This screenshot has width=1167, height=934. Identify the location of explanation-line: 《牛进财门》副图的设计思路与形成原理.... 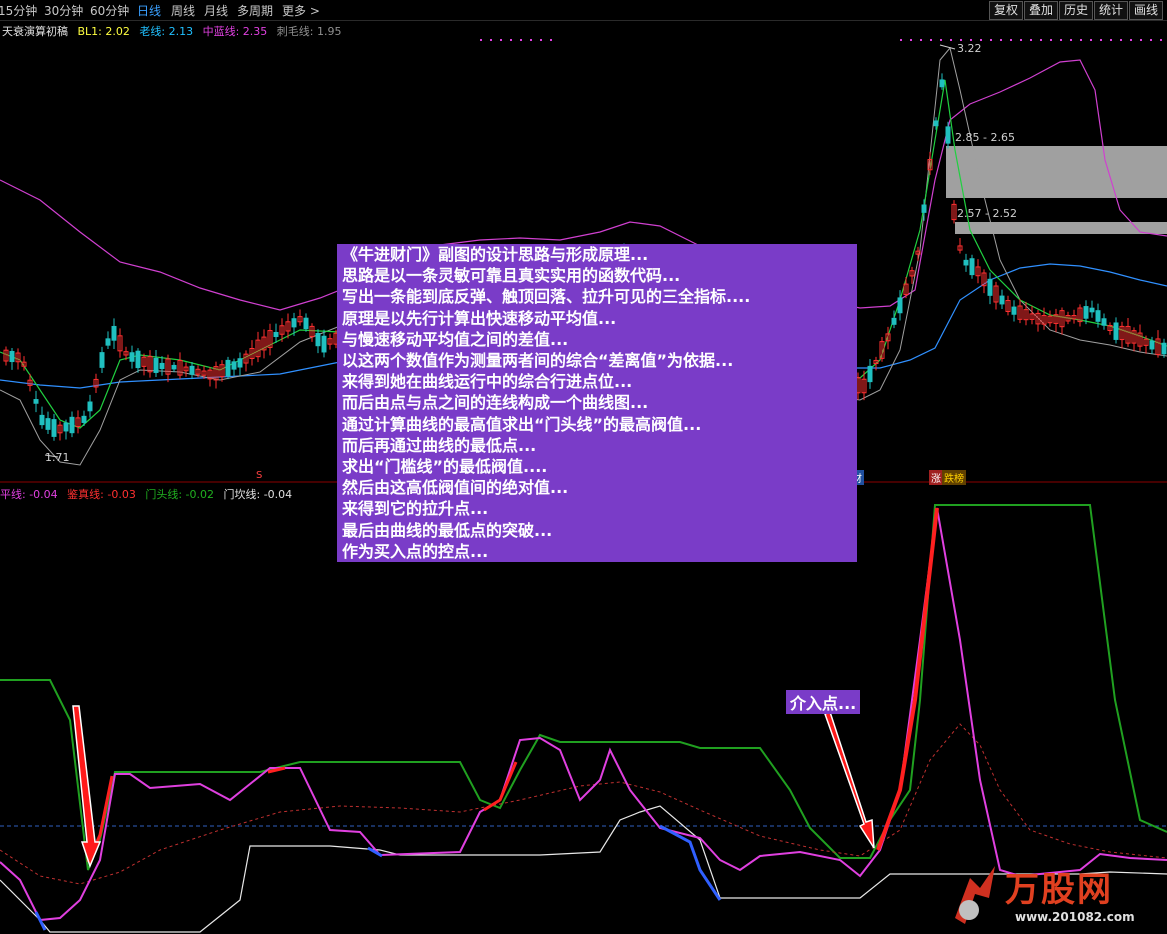
(495, 254).